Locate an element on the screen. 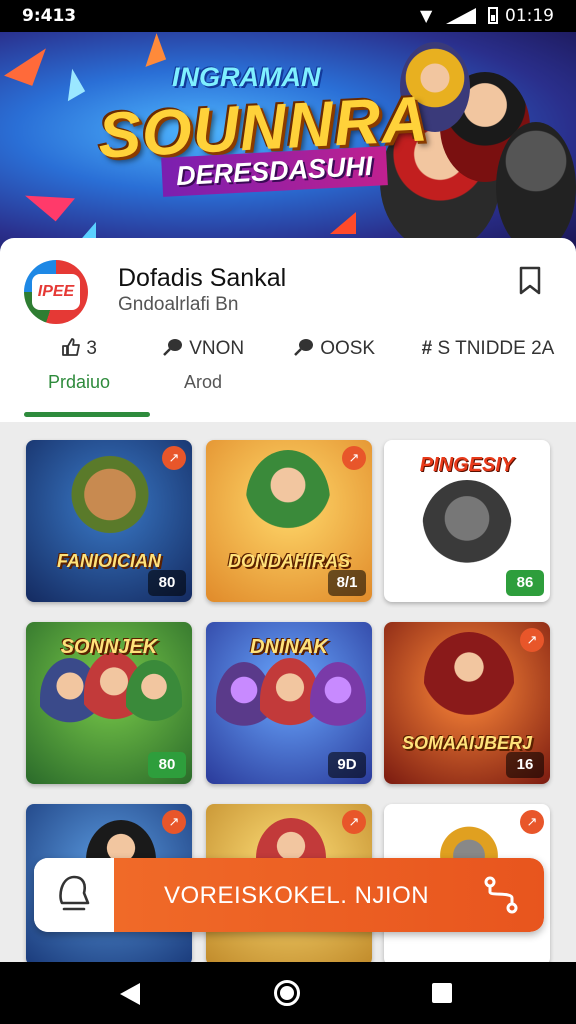 The height and width of the screenshot is (1024, 576). primary-action-button: VOREISKOKEL. NJION is located at coordinates (329, 895).